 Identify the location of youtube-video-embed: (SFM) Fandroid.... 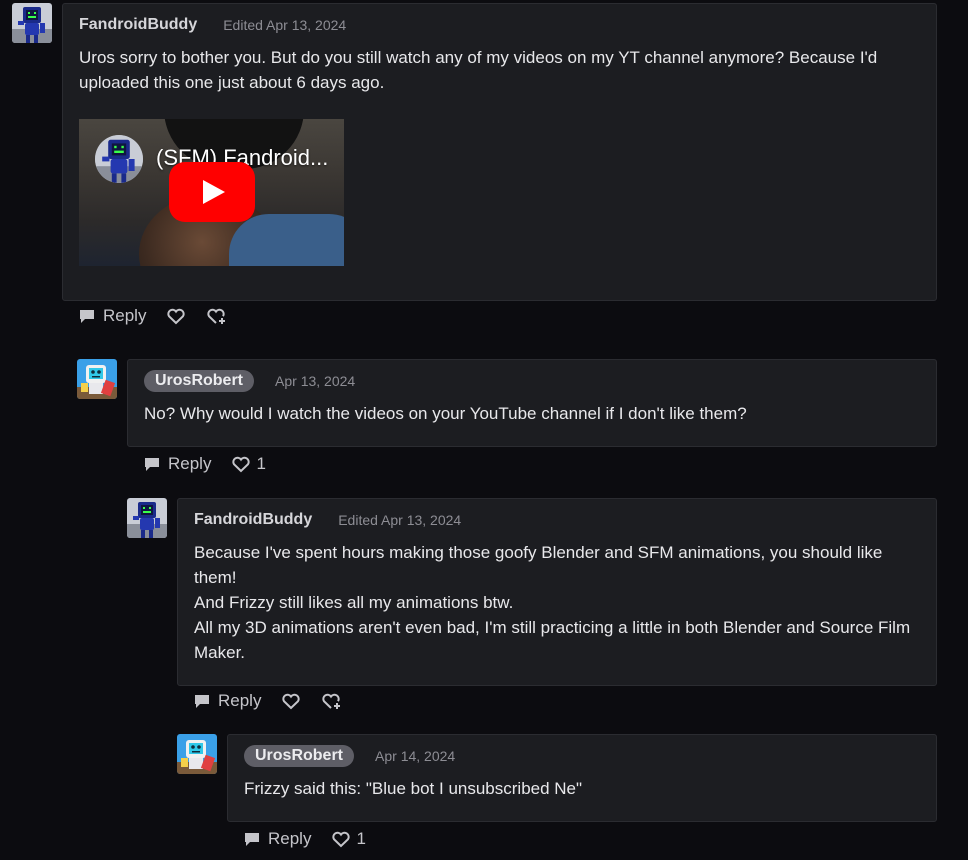
(211, 192).